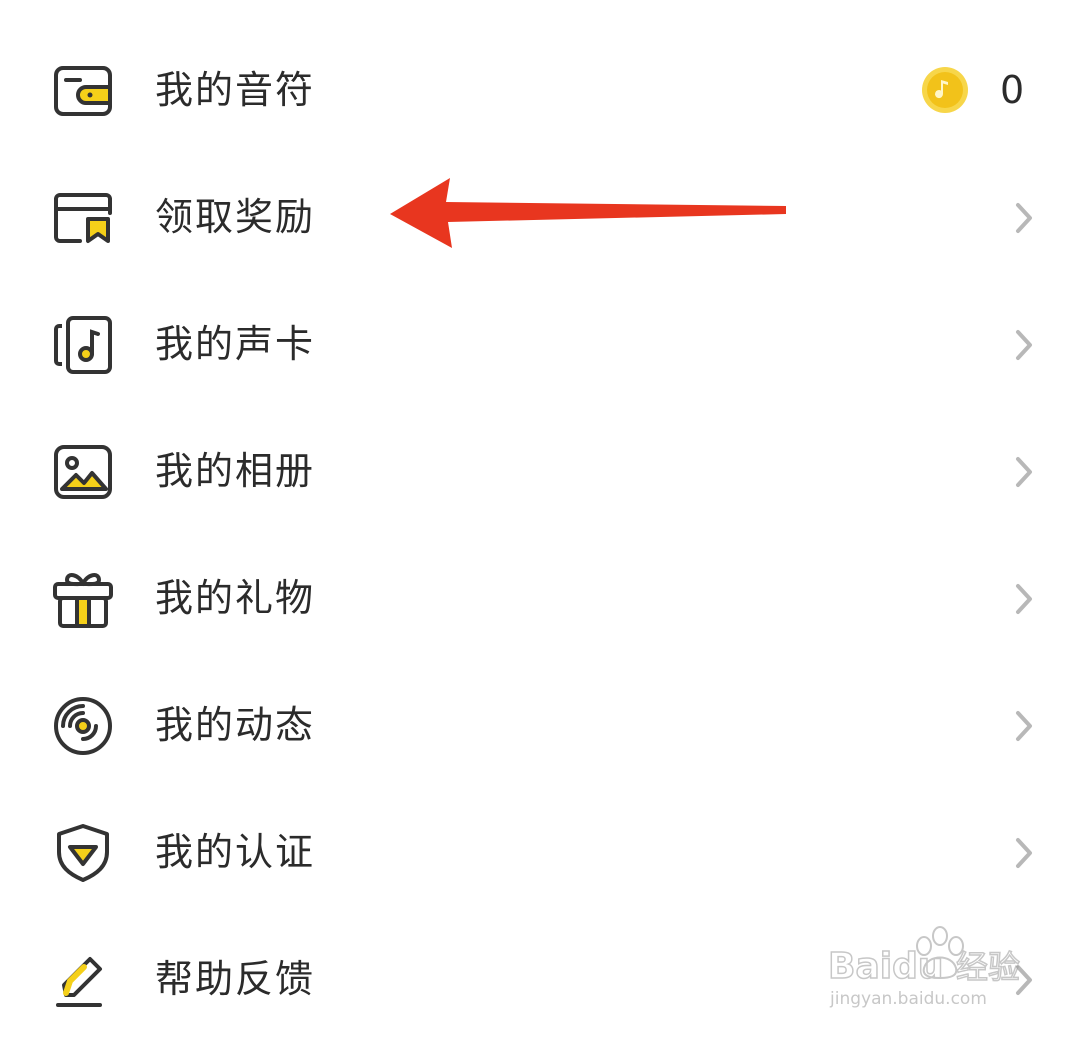 The height and width of the screenshot is (1042, 1080). Describe the element at coordinates (83, 218) in the screenshot. I see `reward-bookmark-icon` at that location.